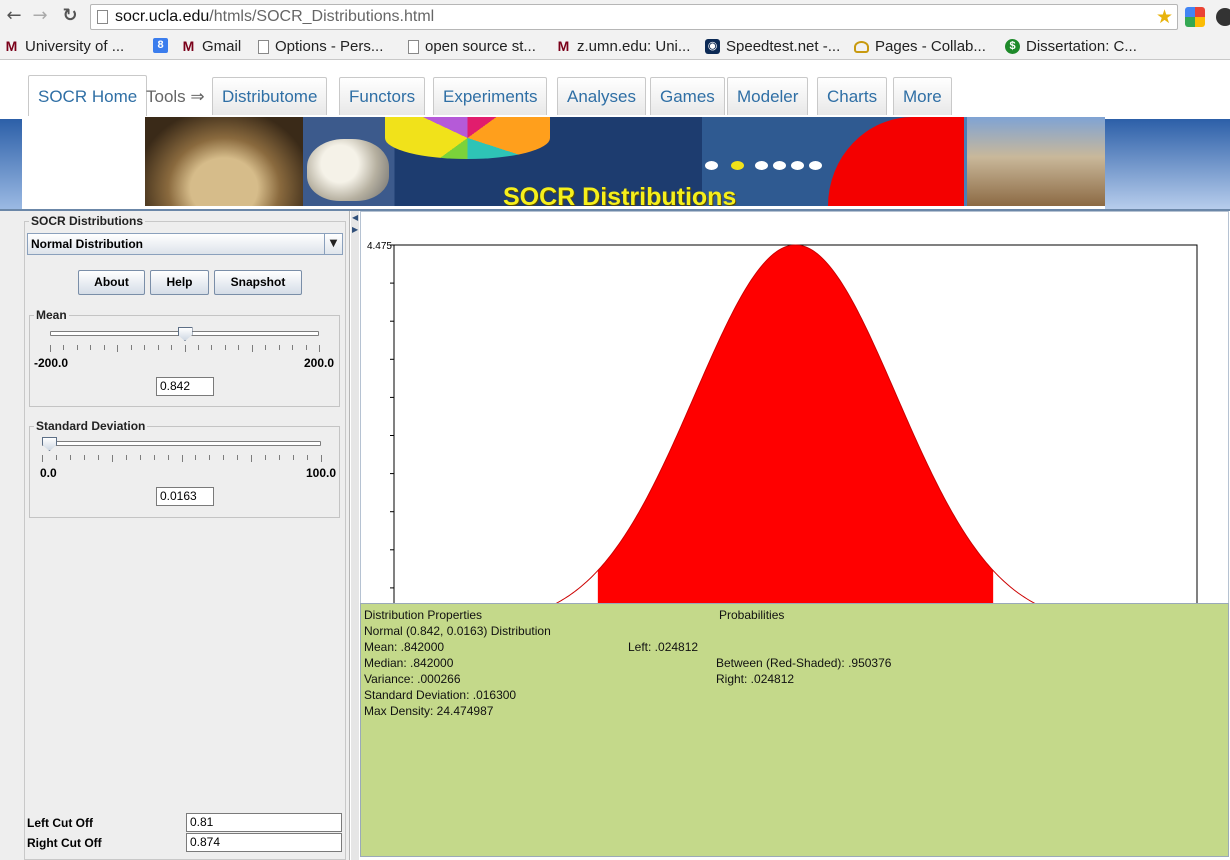  What do you see at coordinates (60, 823) in the screenshot?
I see `left-cutoff-label: Left Cut Off` at bounding box center [60, 823].